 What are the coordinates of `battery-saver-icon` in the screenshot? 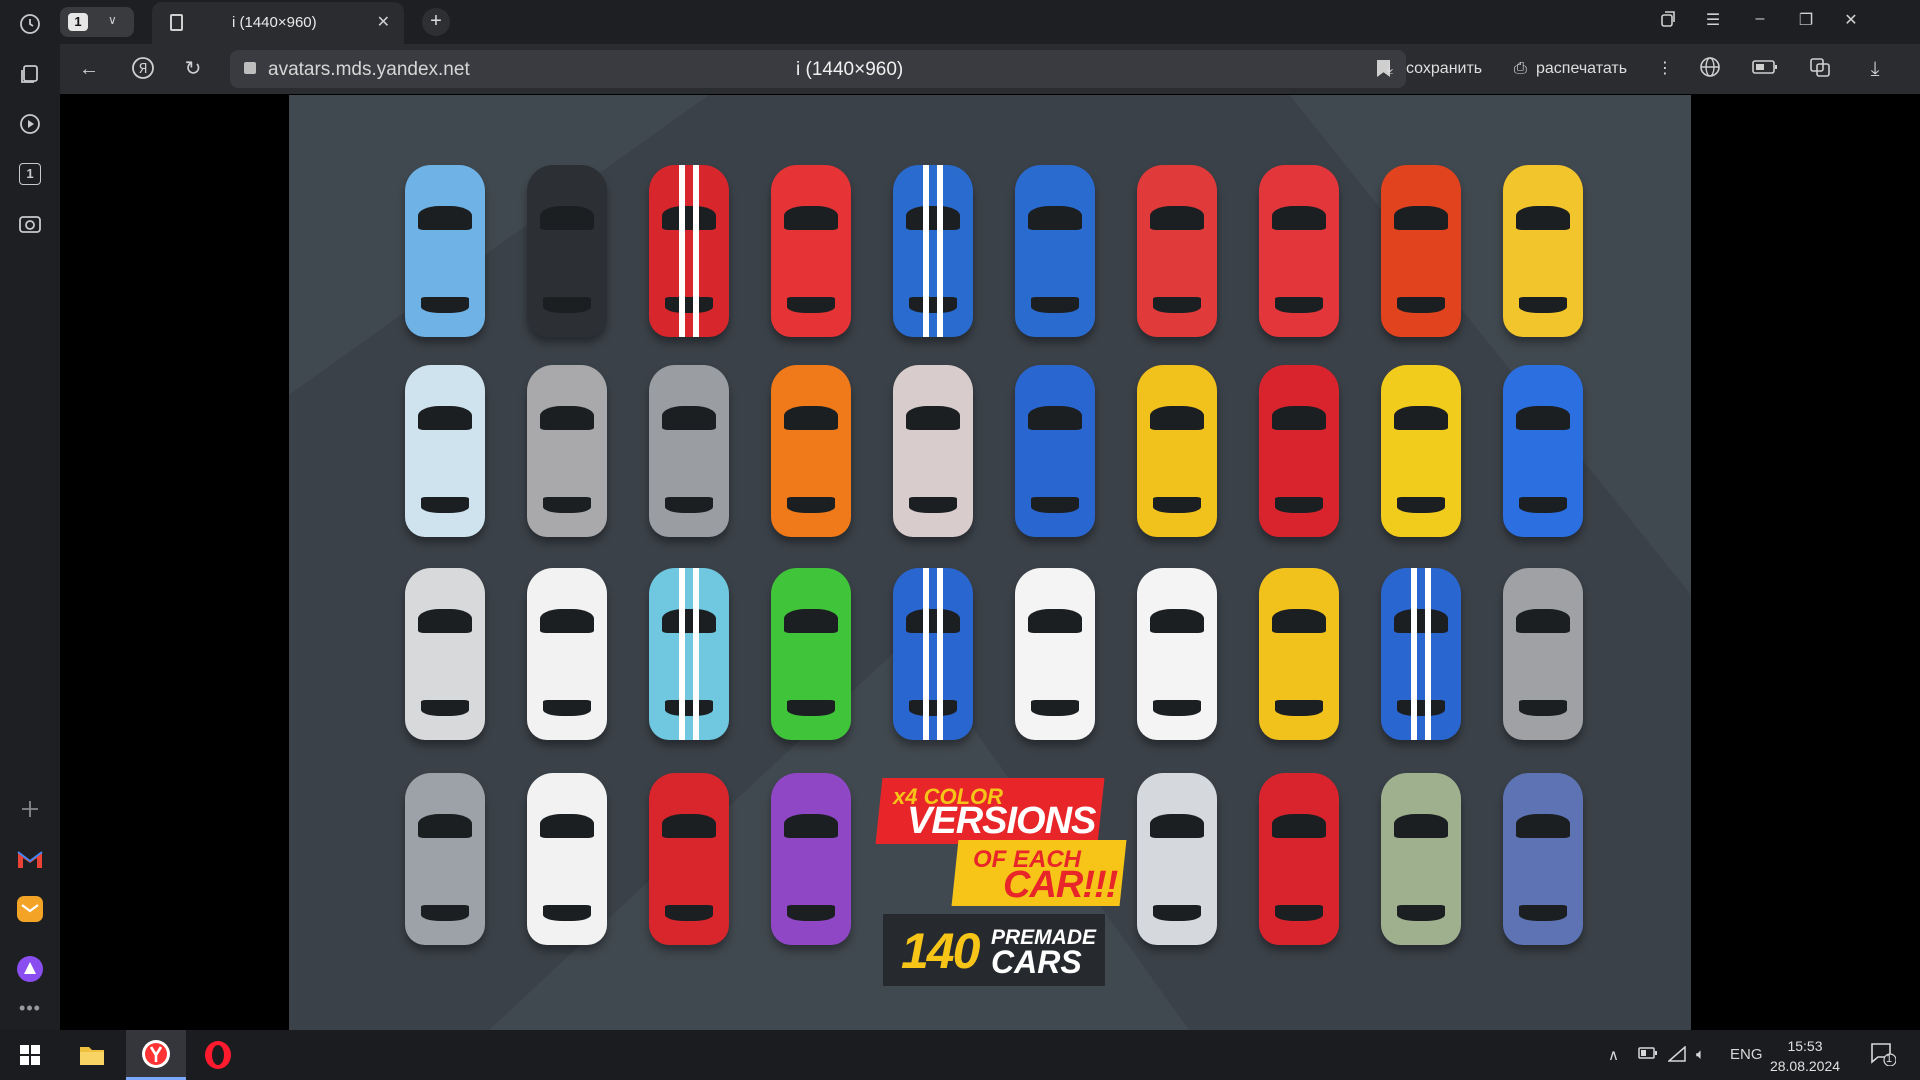 It's located at (1765, 69).